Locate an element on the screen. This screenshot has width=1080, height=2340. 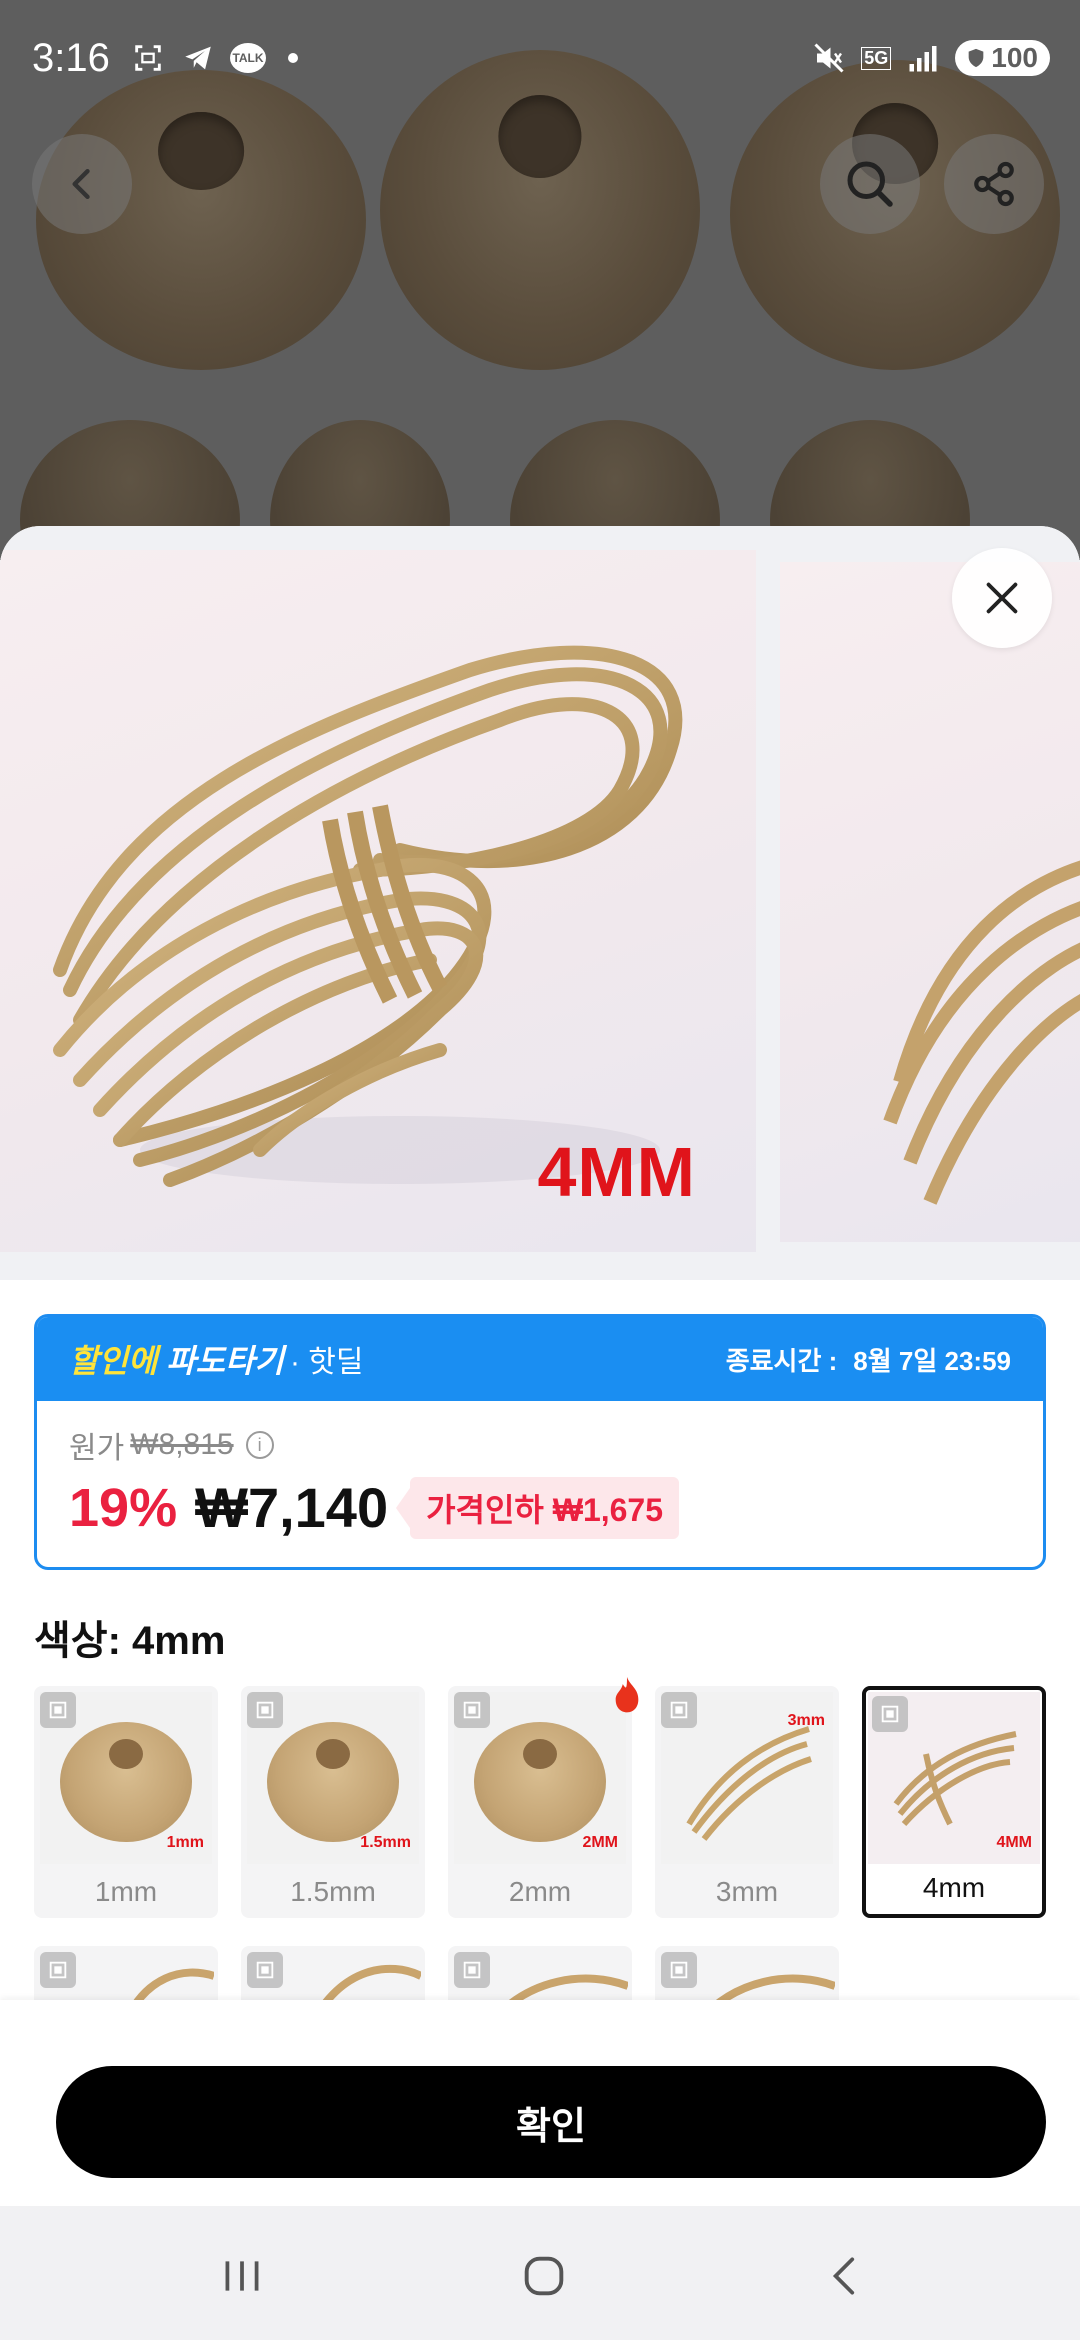
home-button is located at coordinates (544, 2276).